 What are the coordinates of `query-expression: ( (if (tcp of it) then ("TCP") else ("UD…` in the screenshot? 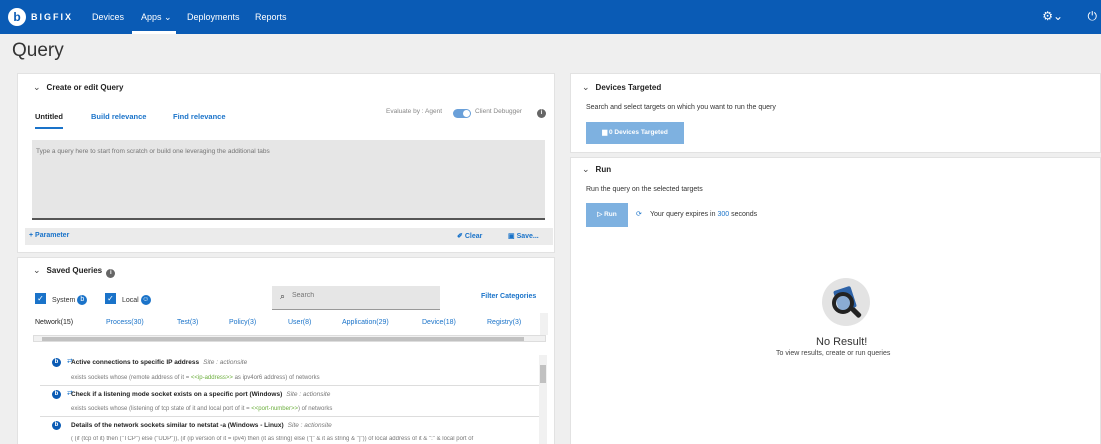 It's located at (272, 439).